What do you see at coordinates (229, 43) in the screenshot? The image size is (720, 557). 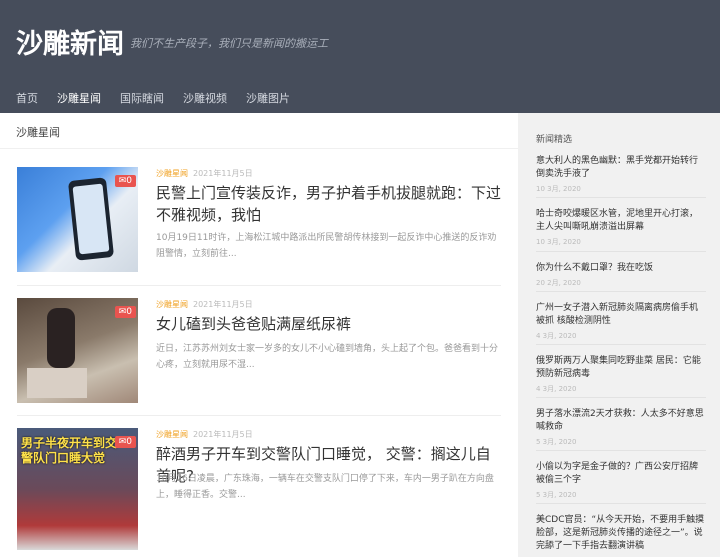 I see `site-slogan: 我们不生产段子，我们只是新闻的搬运工` at bounding box center [229, 43].